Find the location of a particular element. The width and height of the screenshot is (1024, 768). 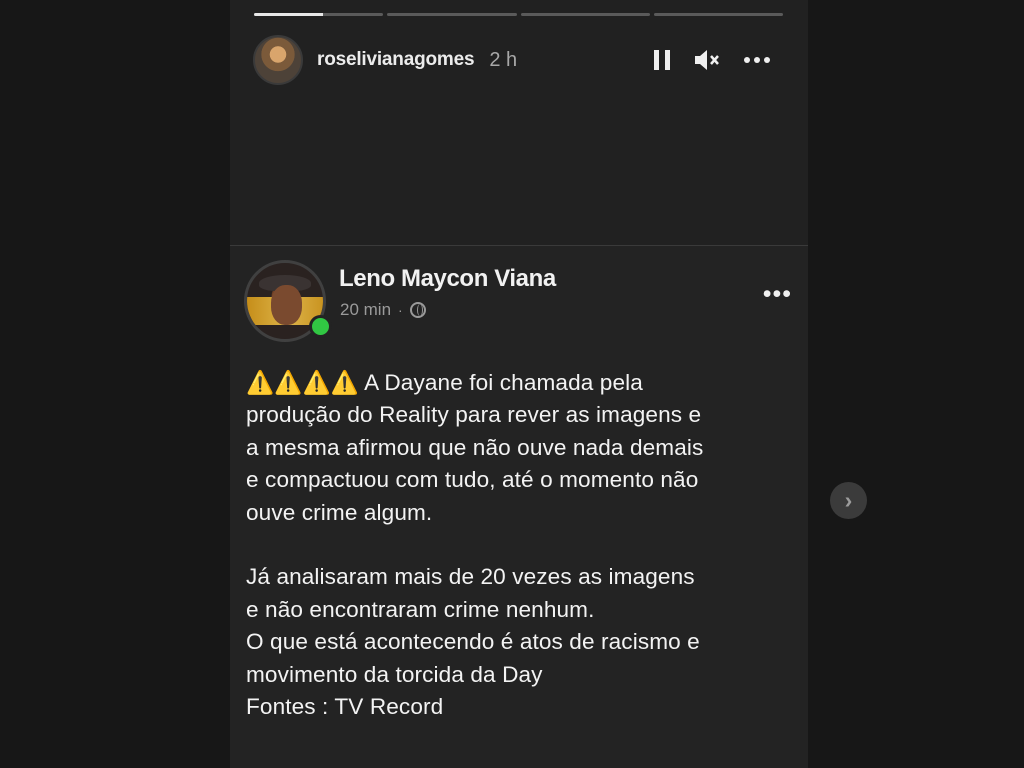

story-progress-bar is located at coordinates (518, 14).